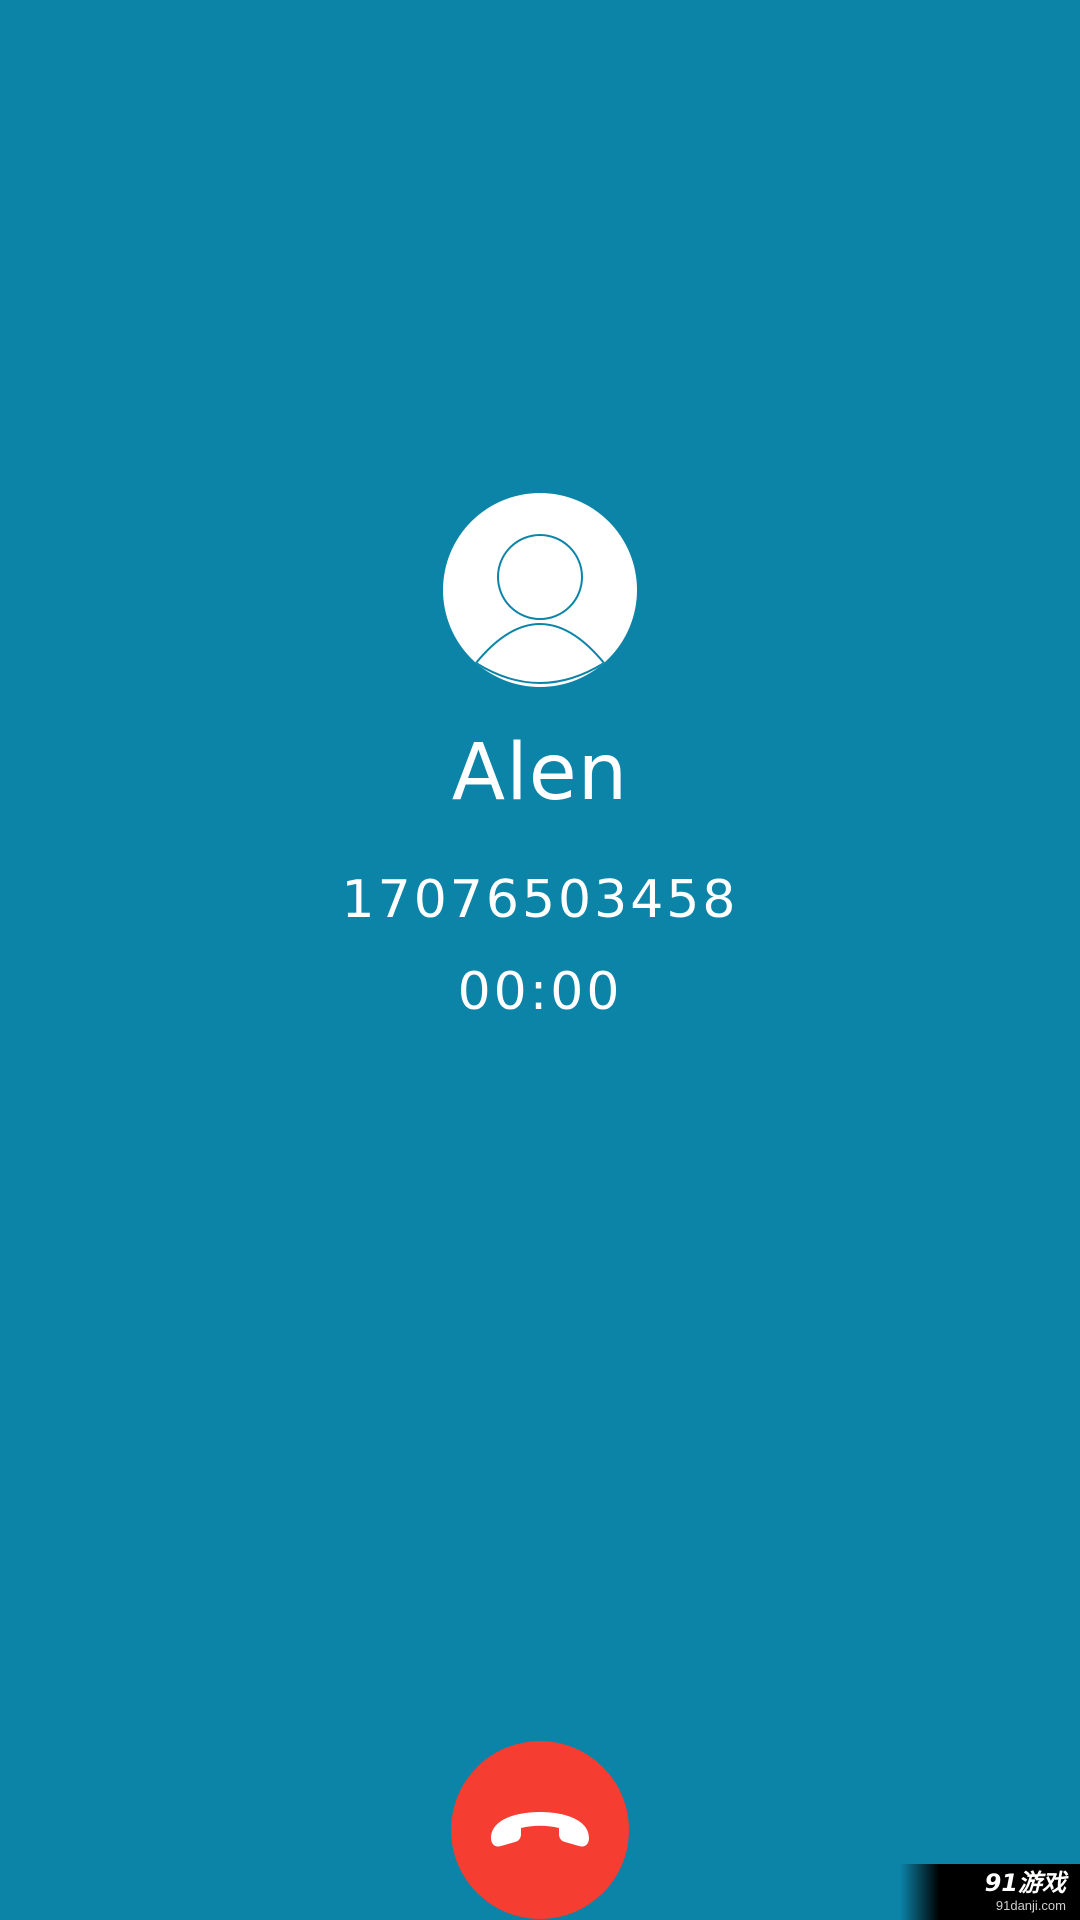  I want to click on call-timer: 00:00, so click(540, 992).